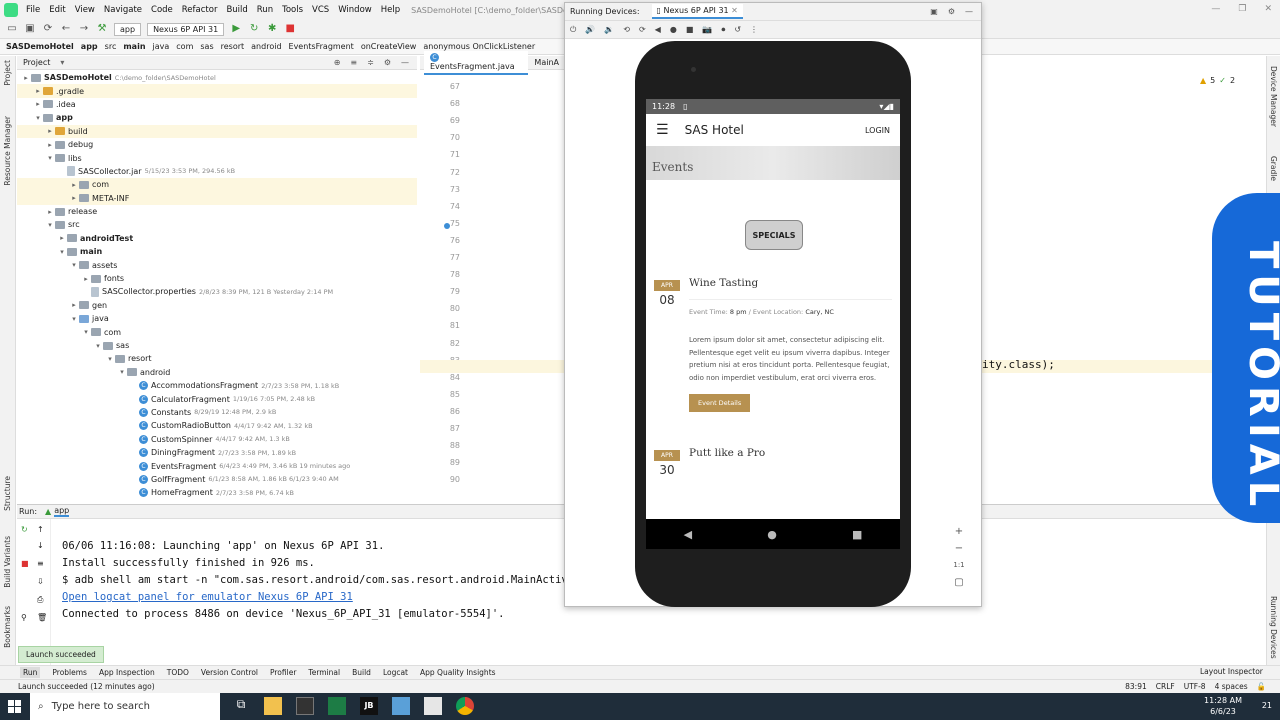 This screenshot has width=1280, height=720. I want to click on menu-build: Build, so click(236, 10).